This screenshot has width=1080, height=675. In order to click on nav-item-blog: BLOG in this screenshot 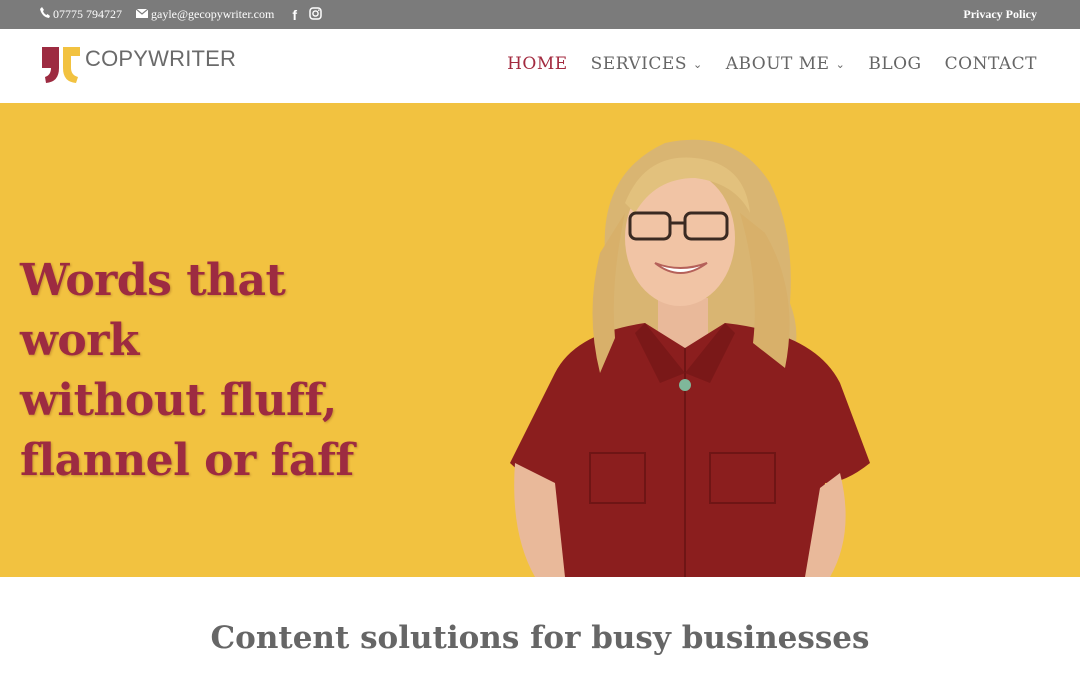, I will do `click(894, 64)`.